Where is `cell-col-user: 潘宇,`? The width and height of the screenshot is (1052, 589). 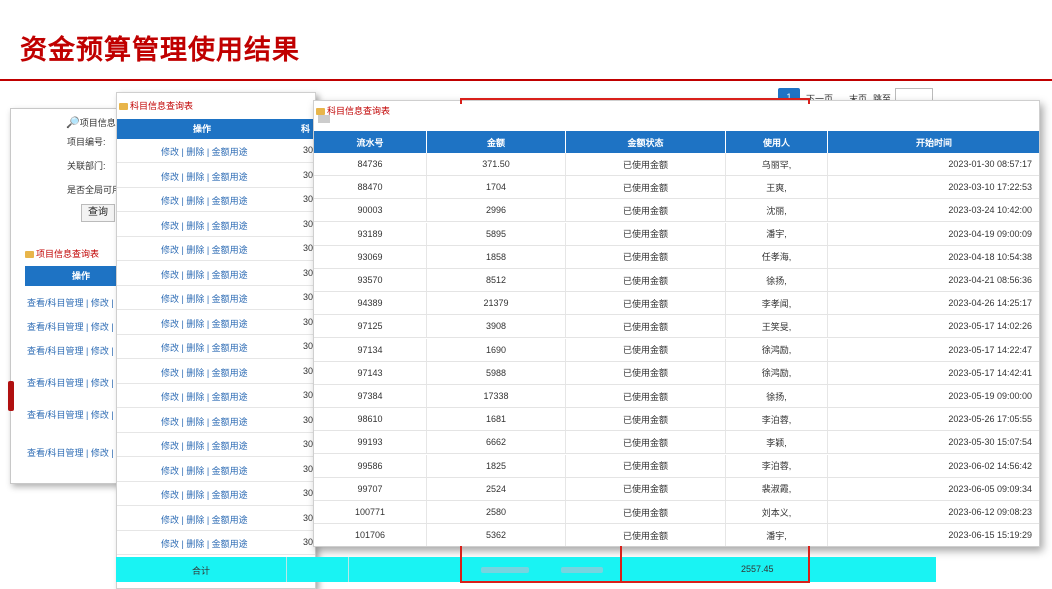
cell-col-user: 潘宇, is located at coordinates (777, 233).